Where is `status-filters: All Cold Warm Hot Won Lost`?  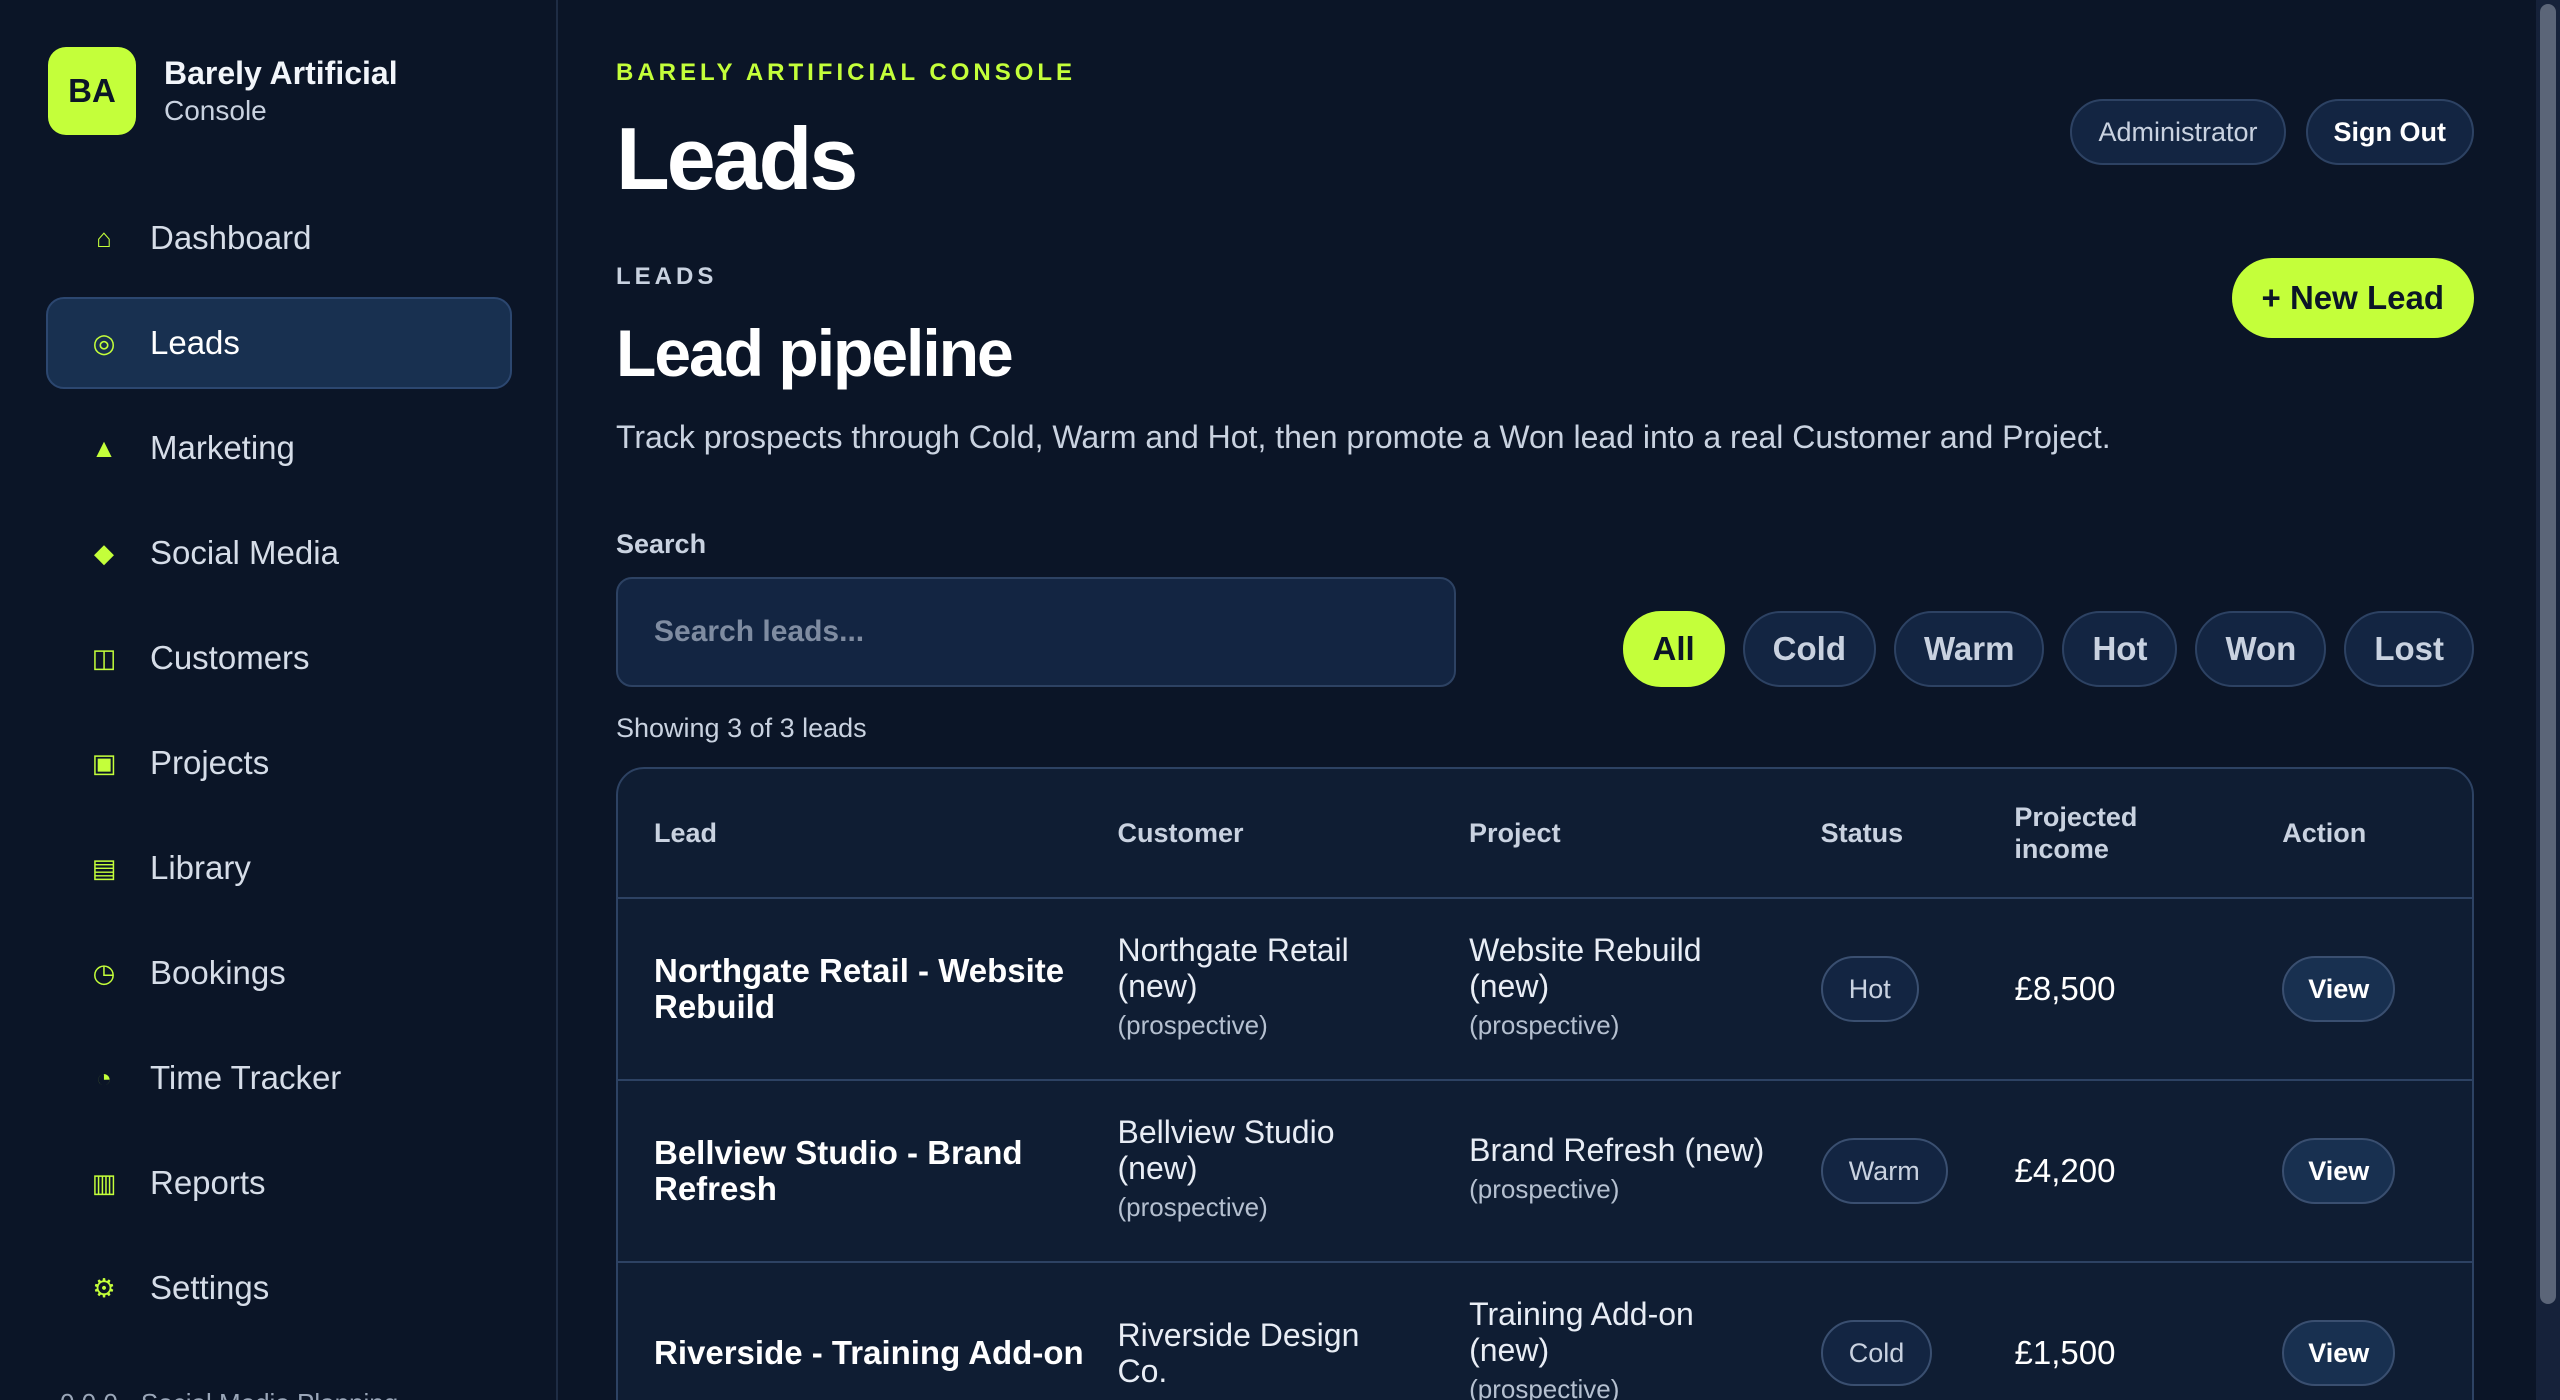
status-filters: All Cold Warm Hot Won Lost is located at coordinates (2048, 649).